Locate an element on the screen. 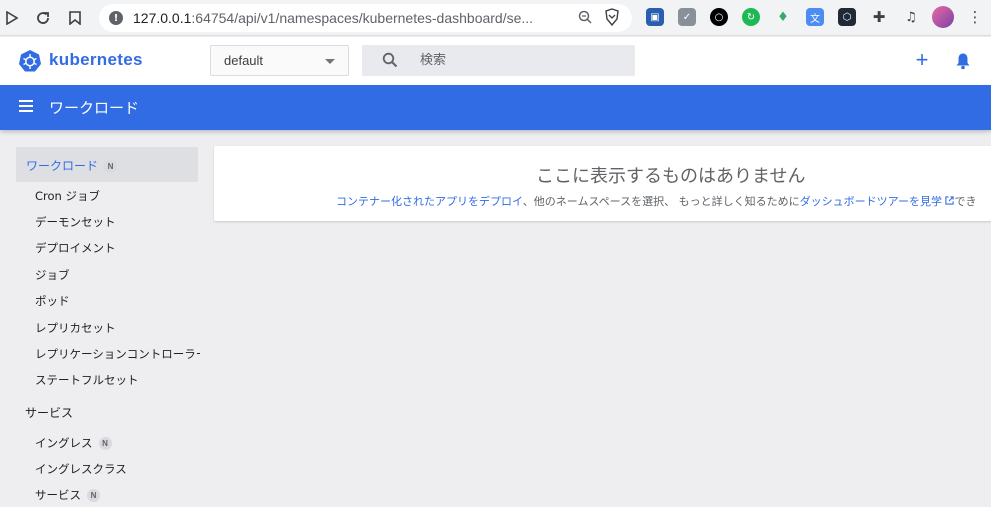 The image size is (991, 507). sidebar-item-workloads: ワークロード N is located at coordinates (107, 164).